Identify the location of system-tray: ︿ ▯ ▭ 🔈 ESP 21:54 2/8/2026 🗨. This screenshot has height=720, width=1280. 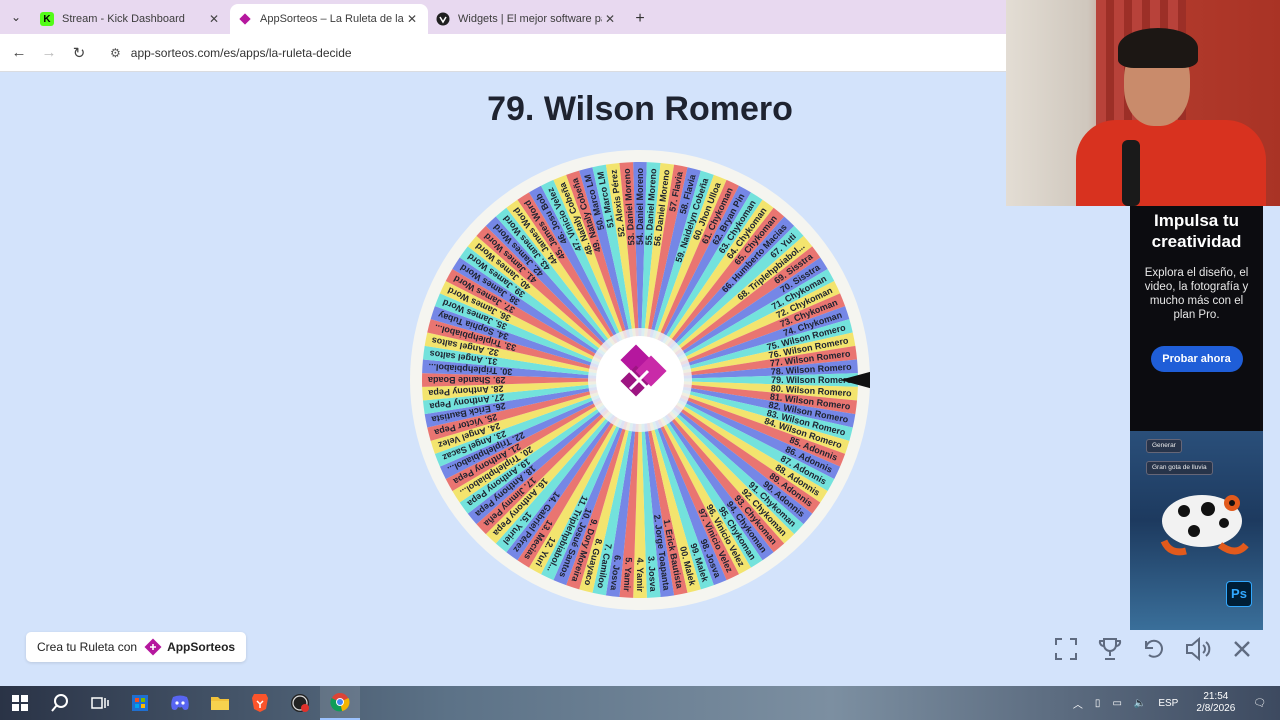
(1173, 703).